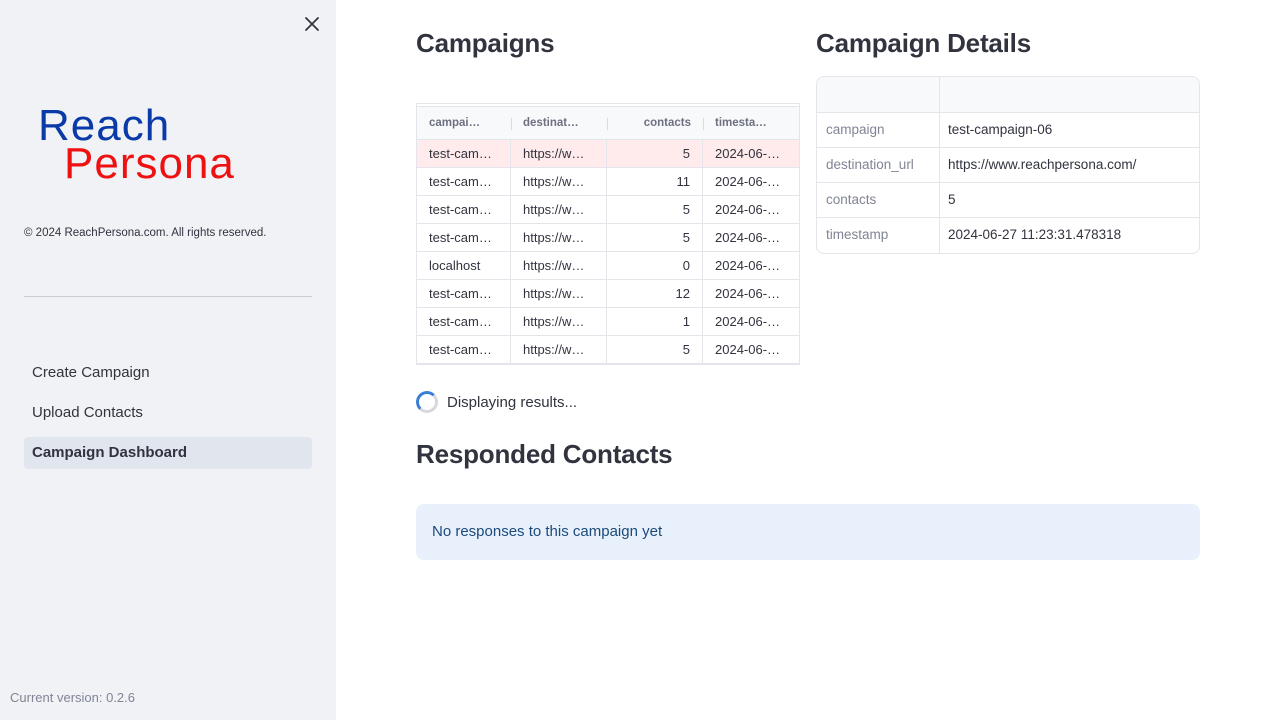 This screenshot has height=720, width=1280. What do you see at coordinates (655, 321) in the screenshot?
I see `cell-contacts: 1` at bounding box center [655, 321].